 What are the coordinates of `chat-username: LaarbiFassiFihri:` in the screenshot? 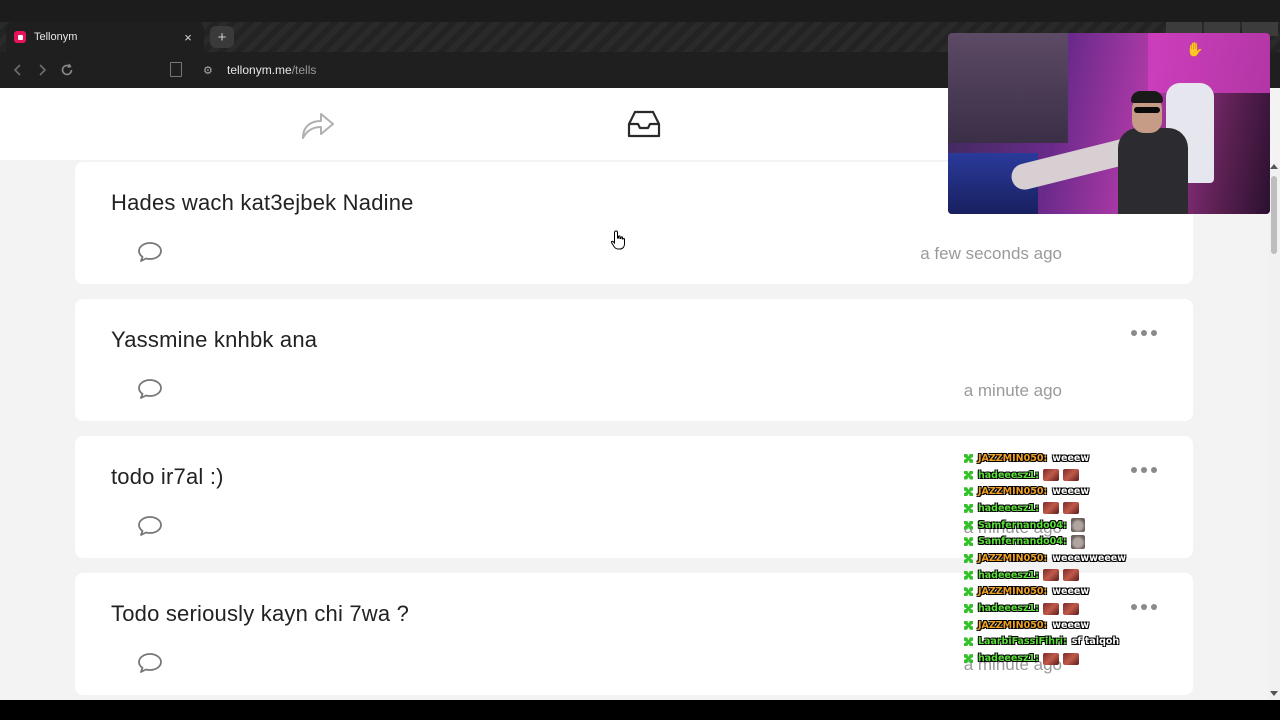 It's located at (1022, 642).